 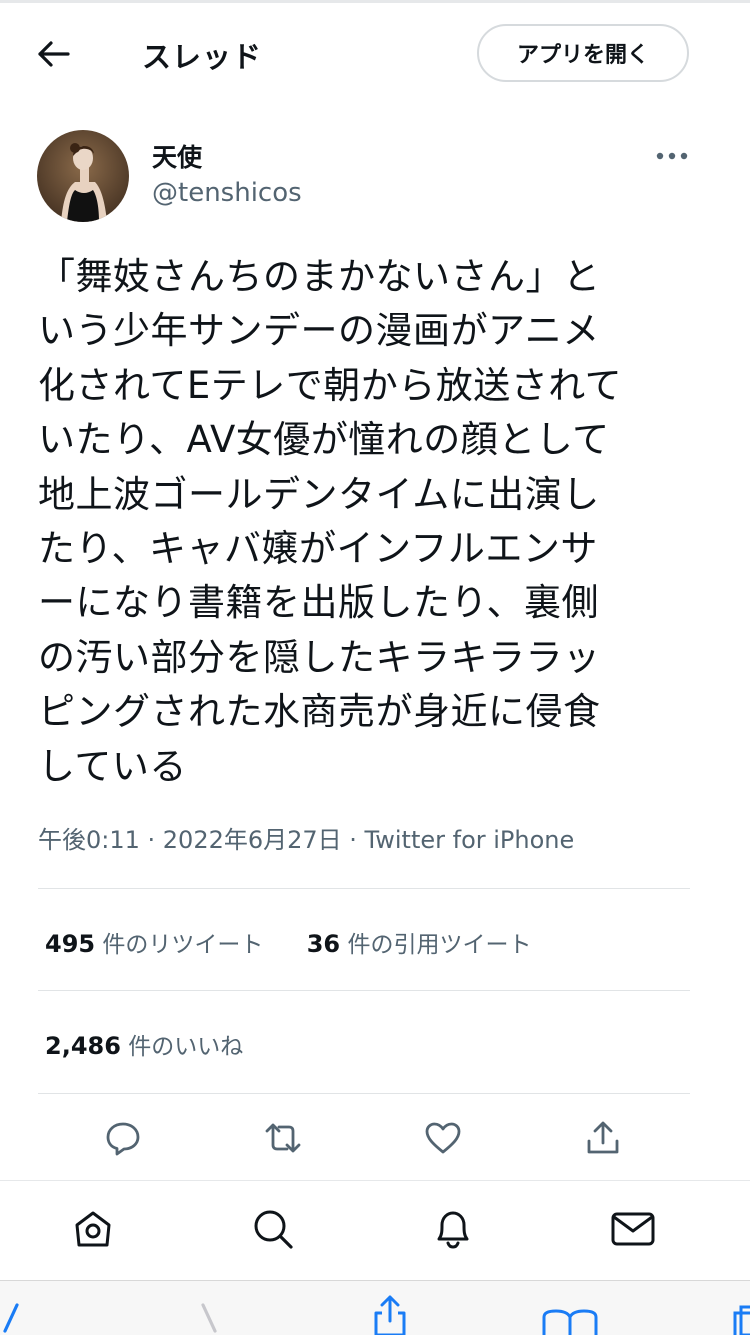 I want to click on back-button, so click(x=54, y=56).